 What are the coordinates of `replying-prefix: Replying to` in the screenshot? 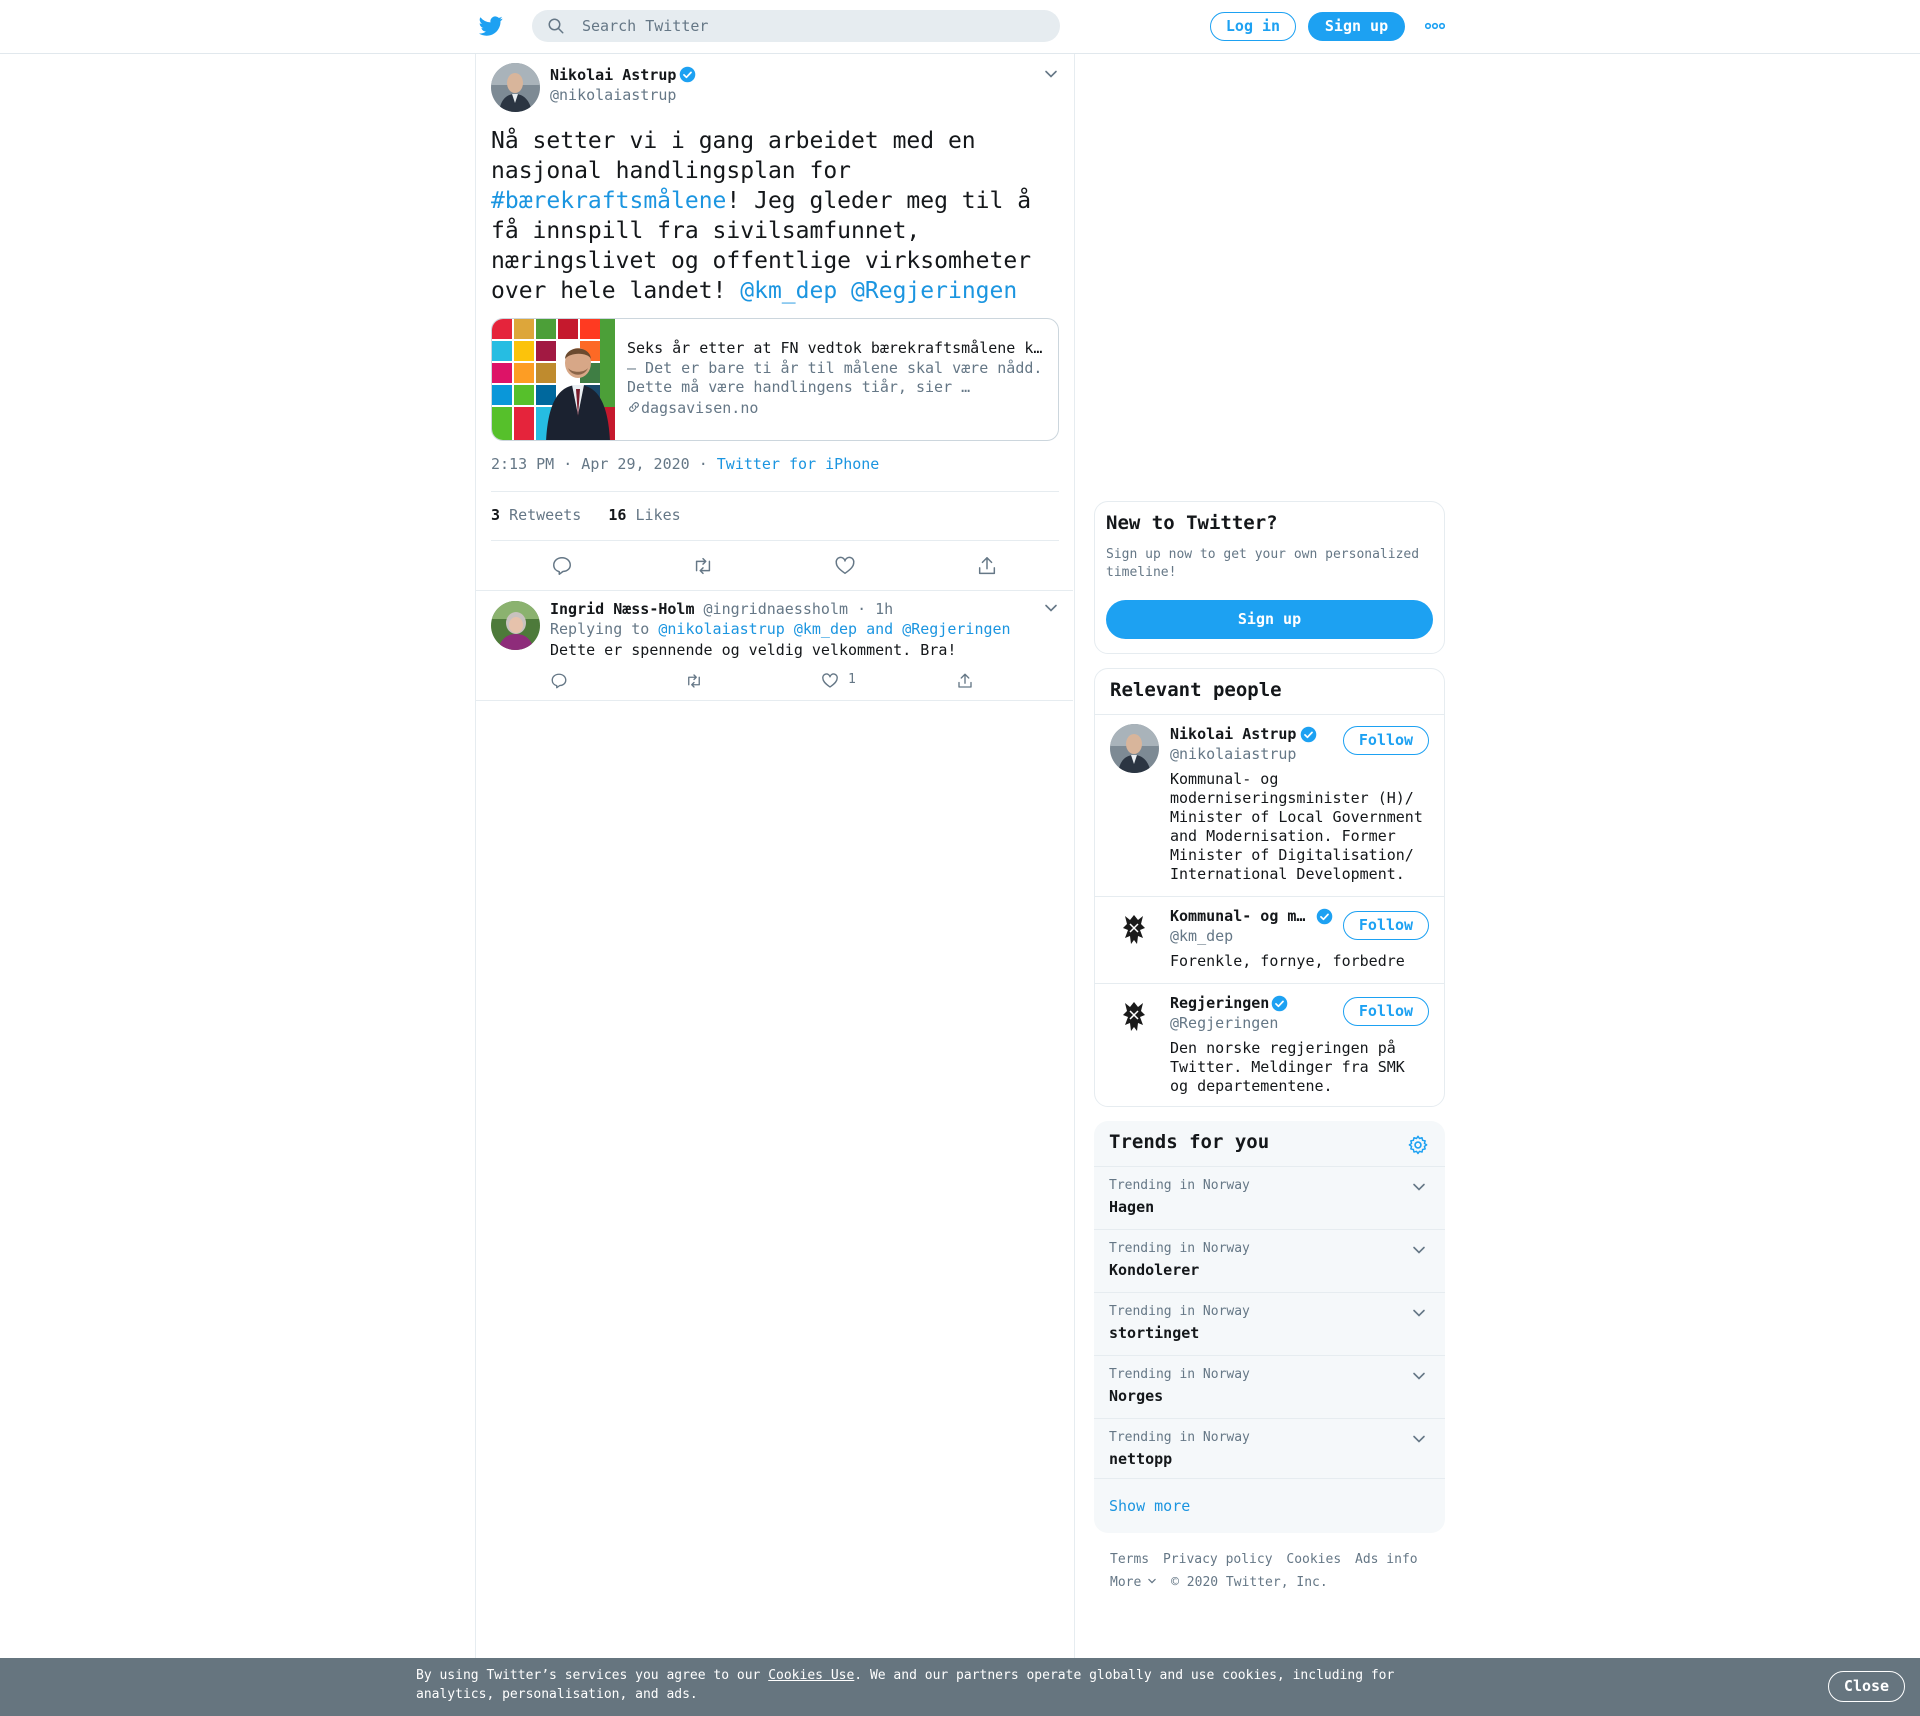 It's located at (600, 629).